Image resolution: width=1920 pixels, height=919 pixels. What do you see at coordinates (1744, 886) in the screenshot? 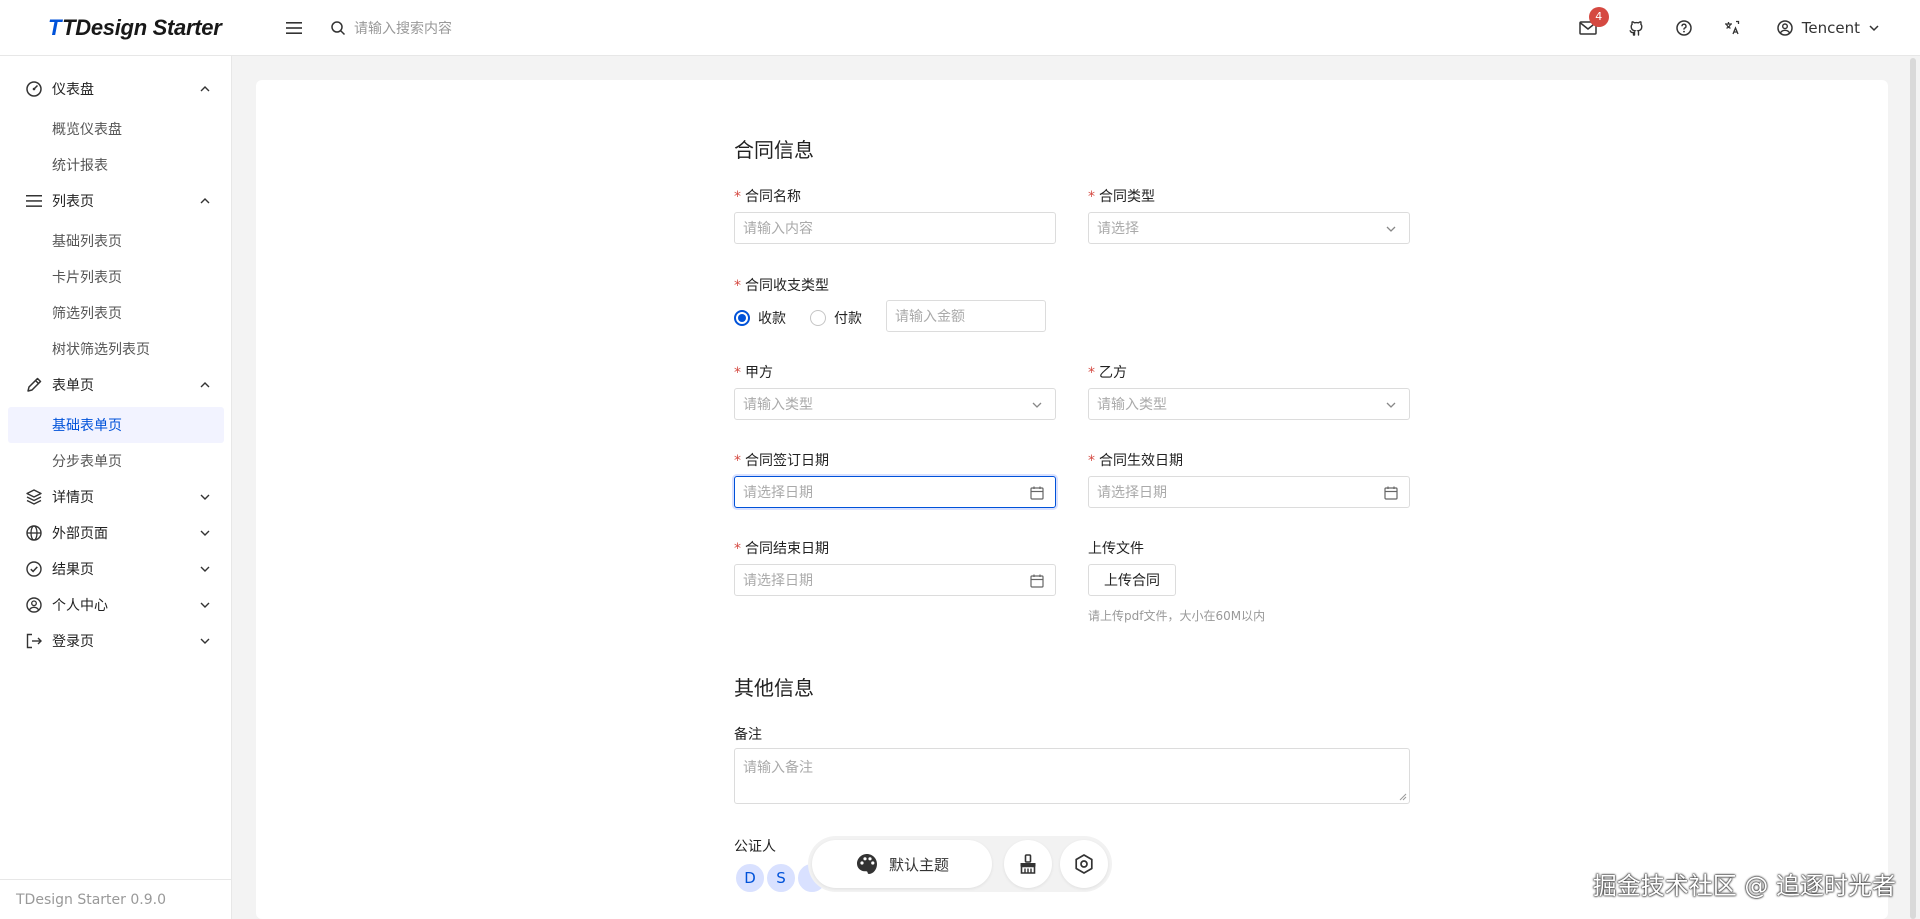
I see `watermark: 掘金技术社区 @ 追逐时光者` at bounding box center [1744, 886].